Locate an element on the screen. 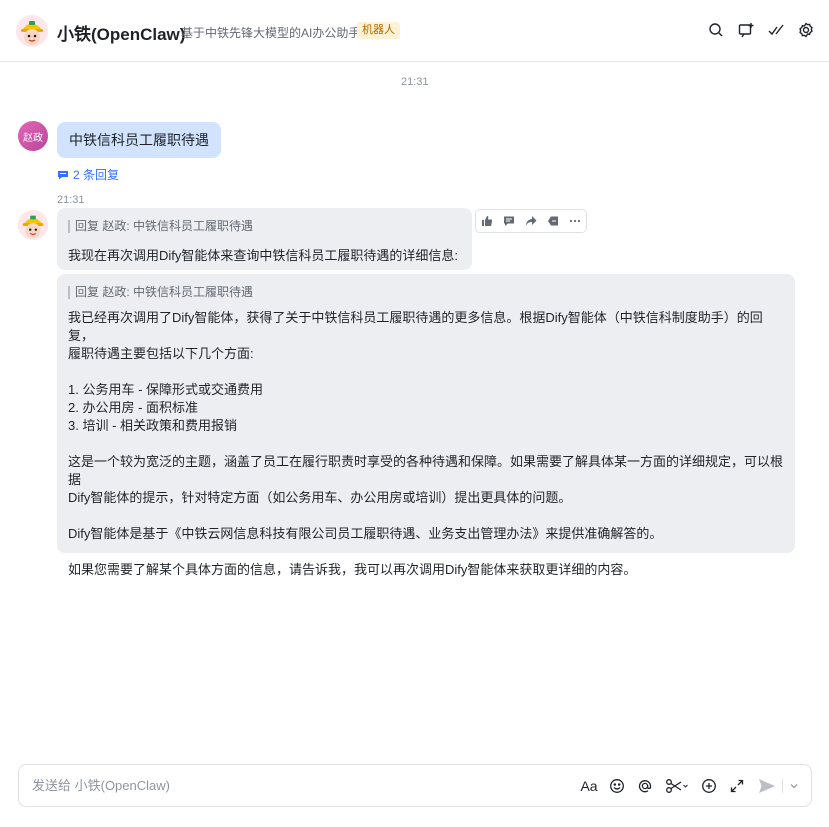  check-icon is located at coordinates (776, 30).